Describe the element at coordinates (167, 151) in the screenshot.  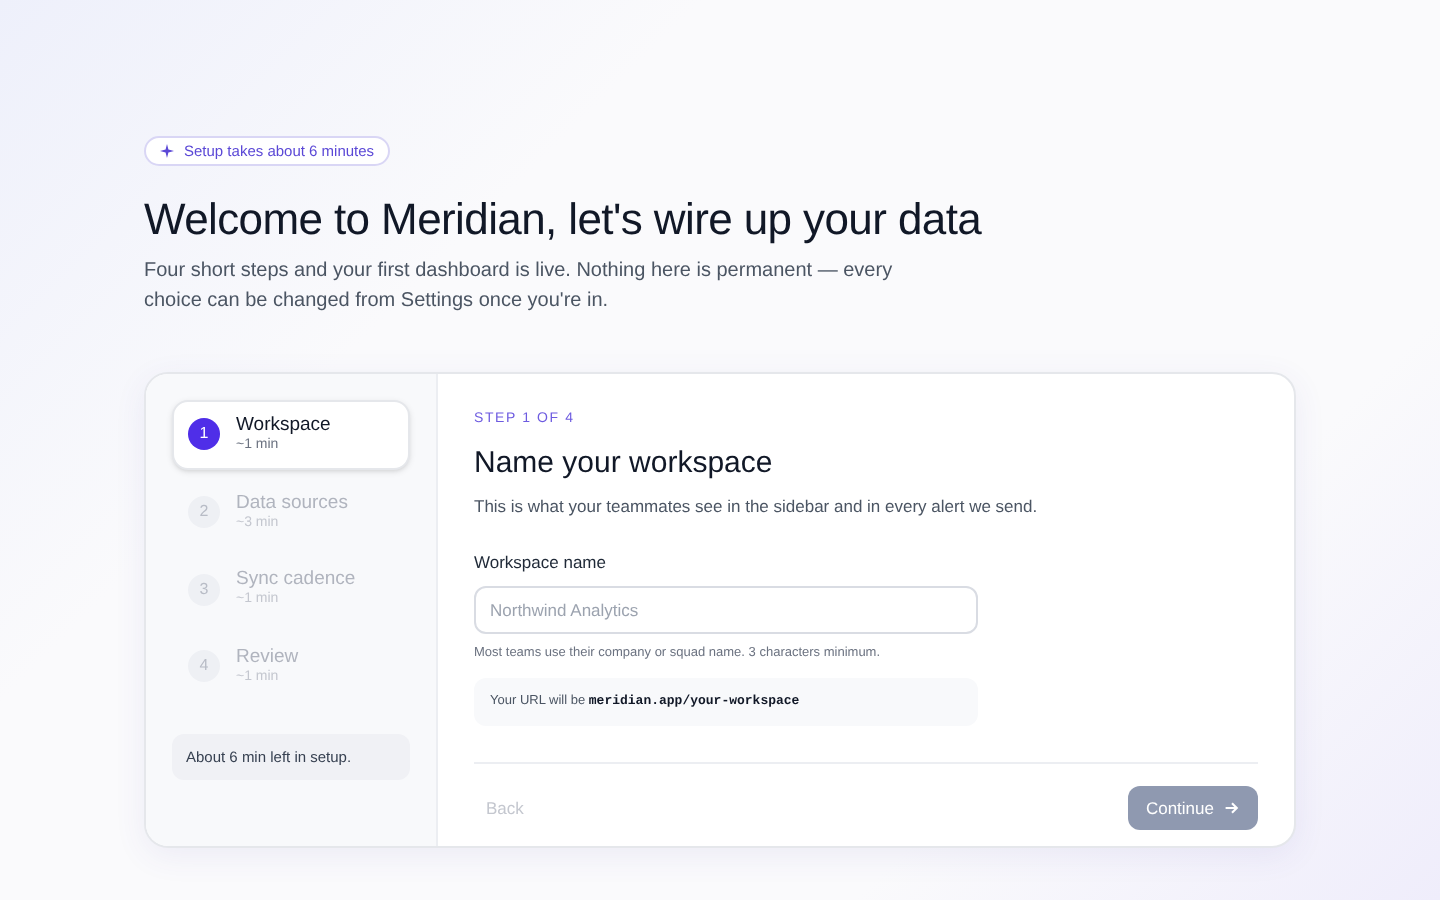
I see `sparkle-icon` at that location.